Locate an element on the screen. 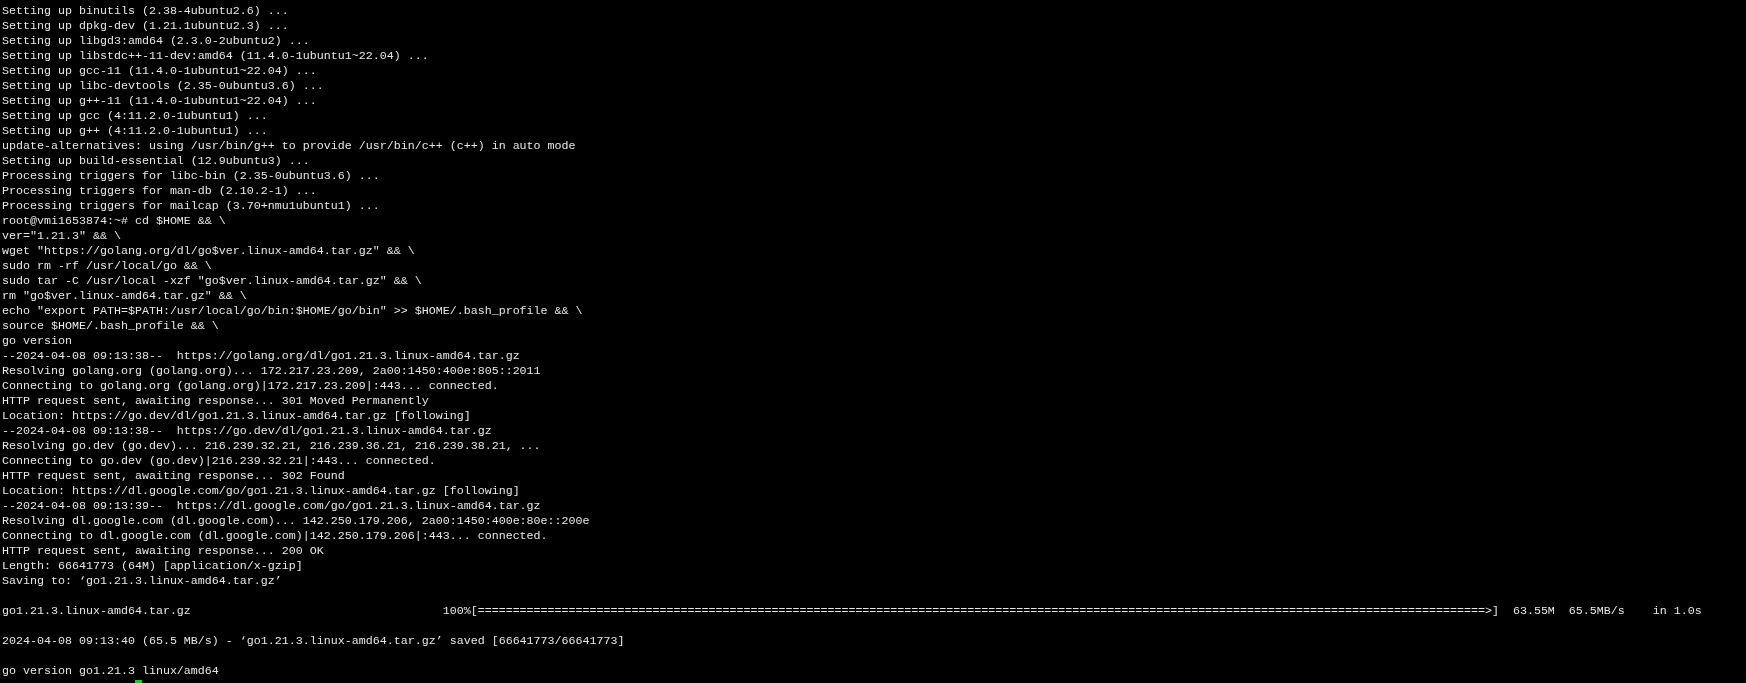 This screenshot has width=1746, height=683. terminal-line: go version is located at coordinates (37, 341).